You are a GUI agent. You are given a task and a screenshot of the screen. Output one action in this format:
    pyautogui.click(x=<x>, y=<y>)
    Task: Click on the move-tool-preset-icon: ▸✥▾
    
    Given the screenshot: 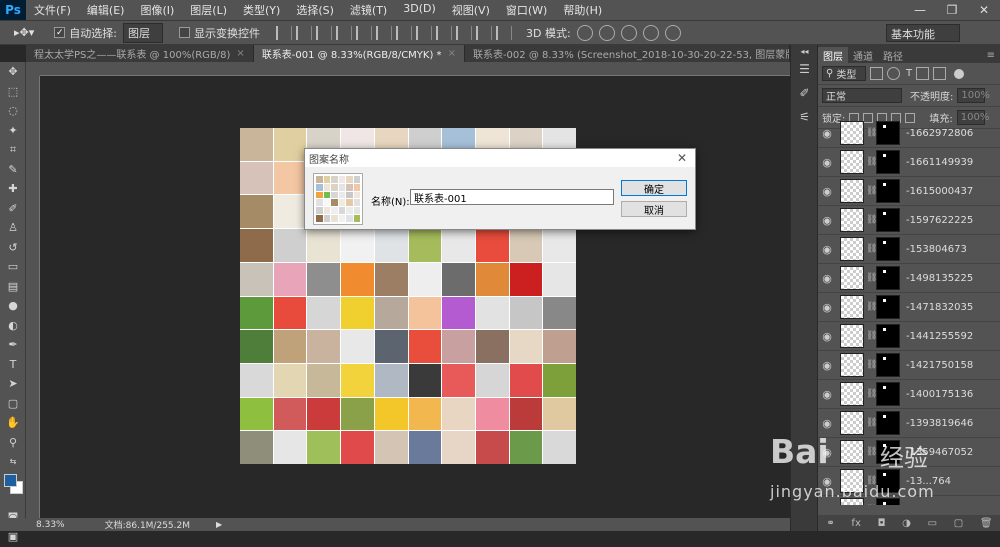 What is the action you would take?
    pyautogui.click(x=24, y=32)
    